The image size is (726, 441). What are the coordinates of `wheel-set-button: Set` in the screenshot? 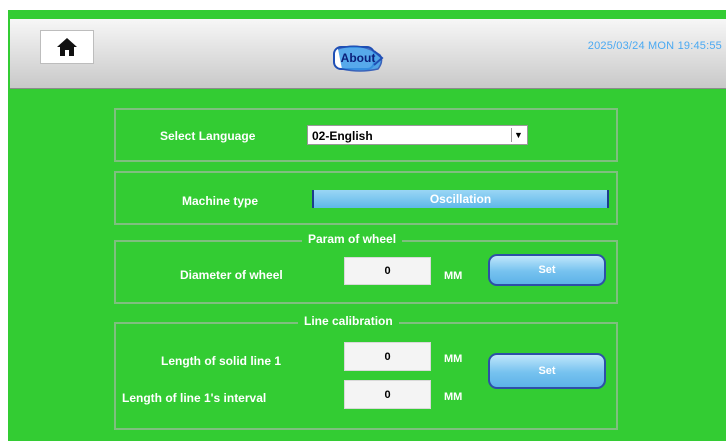 It's located at (547, 270).